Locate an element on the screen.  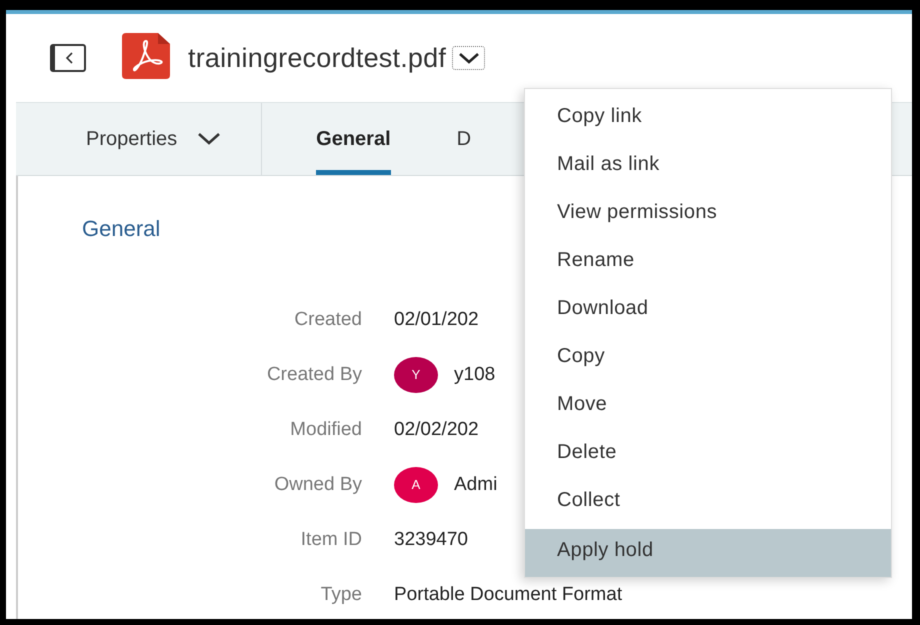
dropdown-button is located at coordinates (469, 58).